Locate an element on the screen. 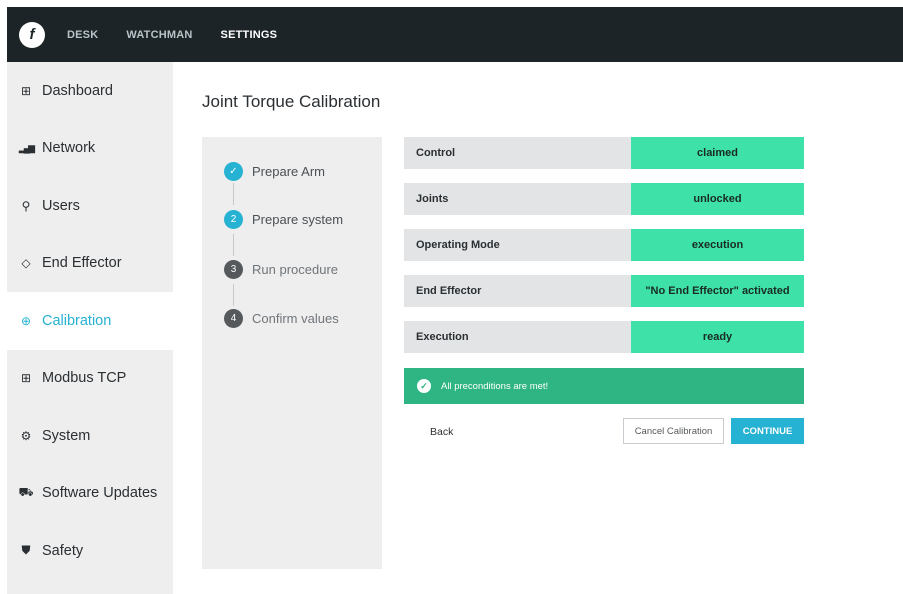  sidebar-item-calibration: ⊕ Calibration is located at coordinates (90, 321).